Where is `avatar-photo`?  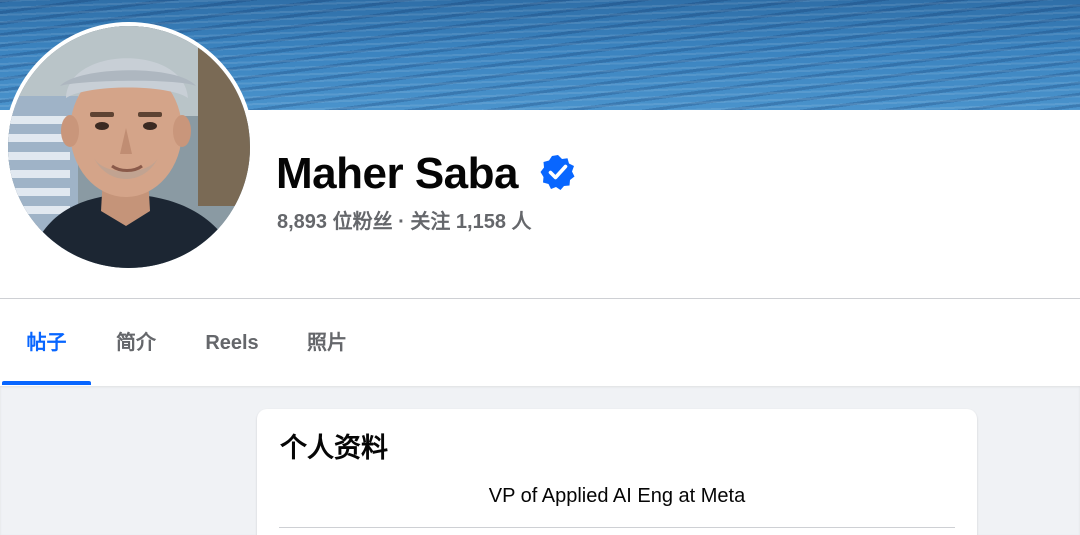 avatar-photo is located at coordinates (129, 147).